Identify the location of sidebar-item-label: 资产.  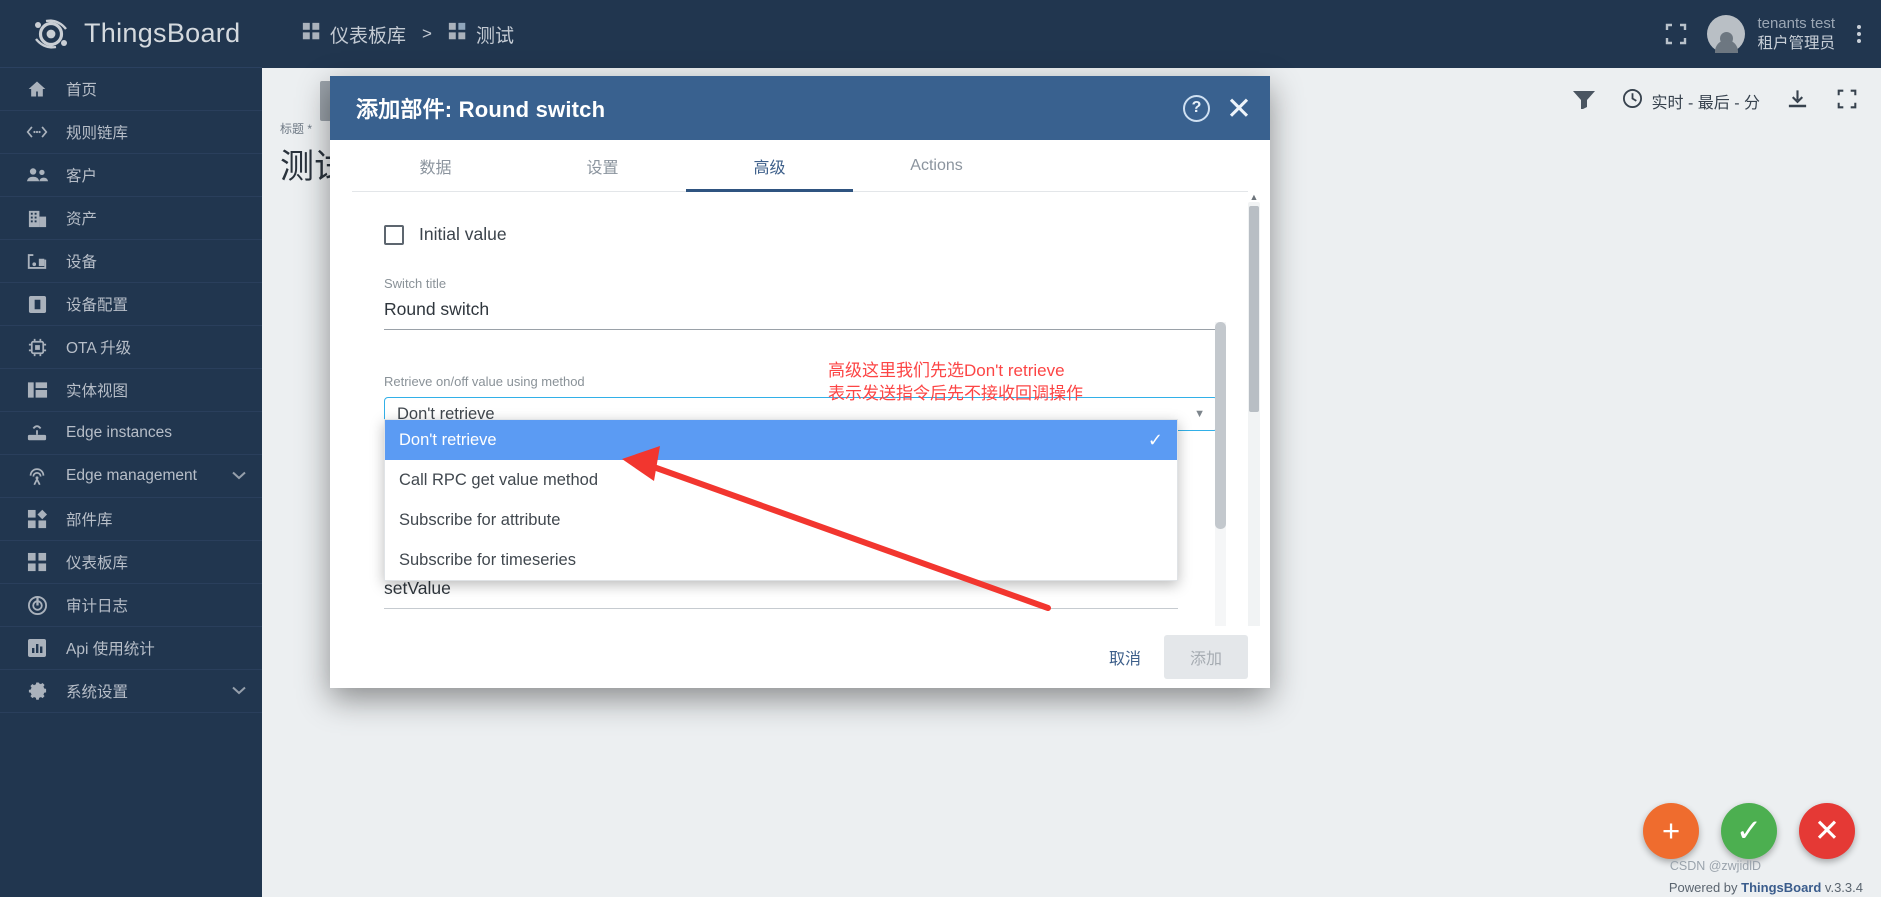
(82, 219).